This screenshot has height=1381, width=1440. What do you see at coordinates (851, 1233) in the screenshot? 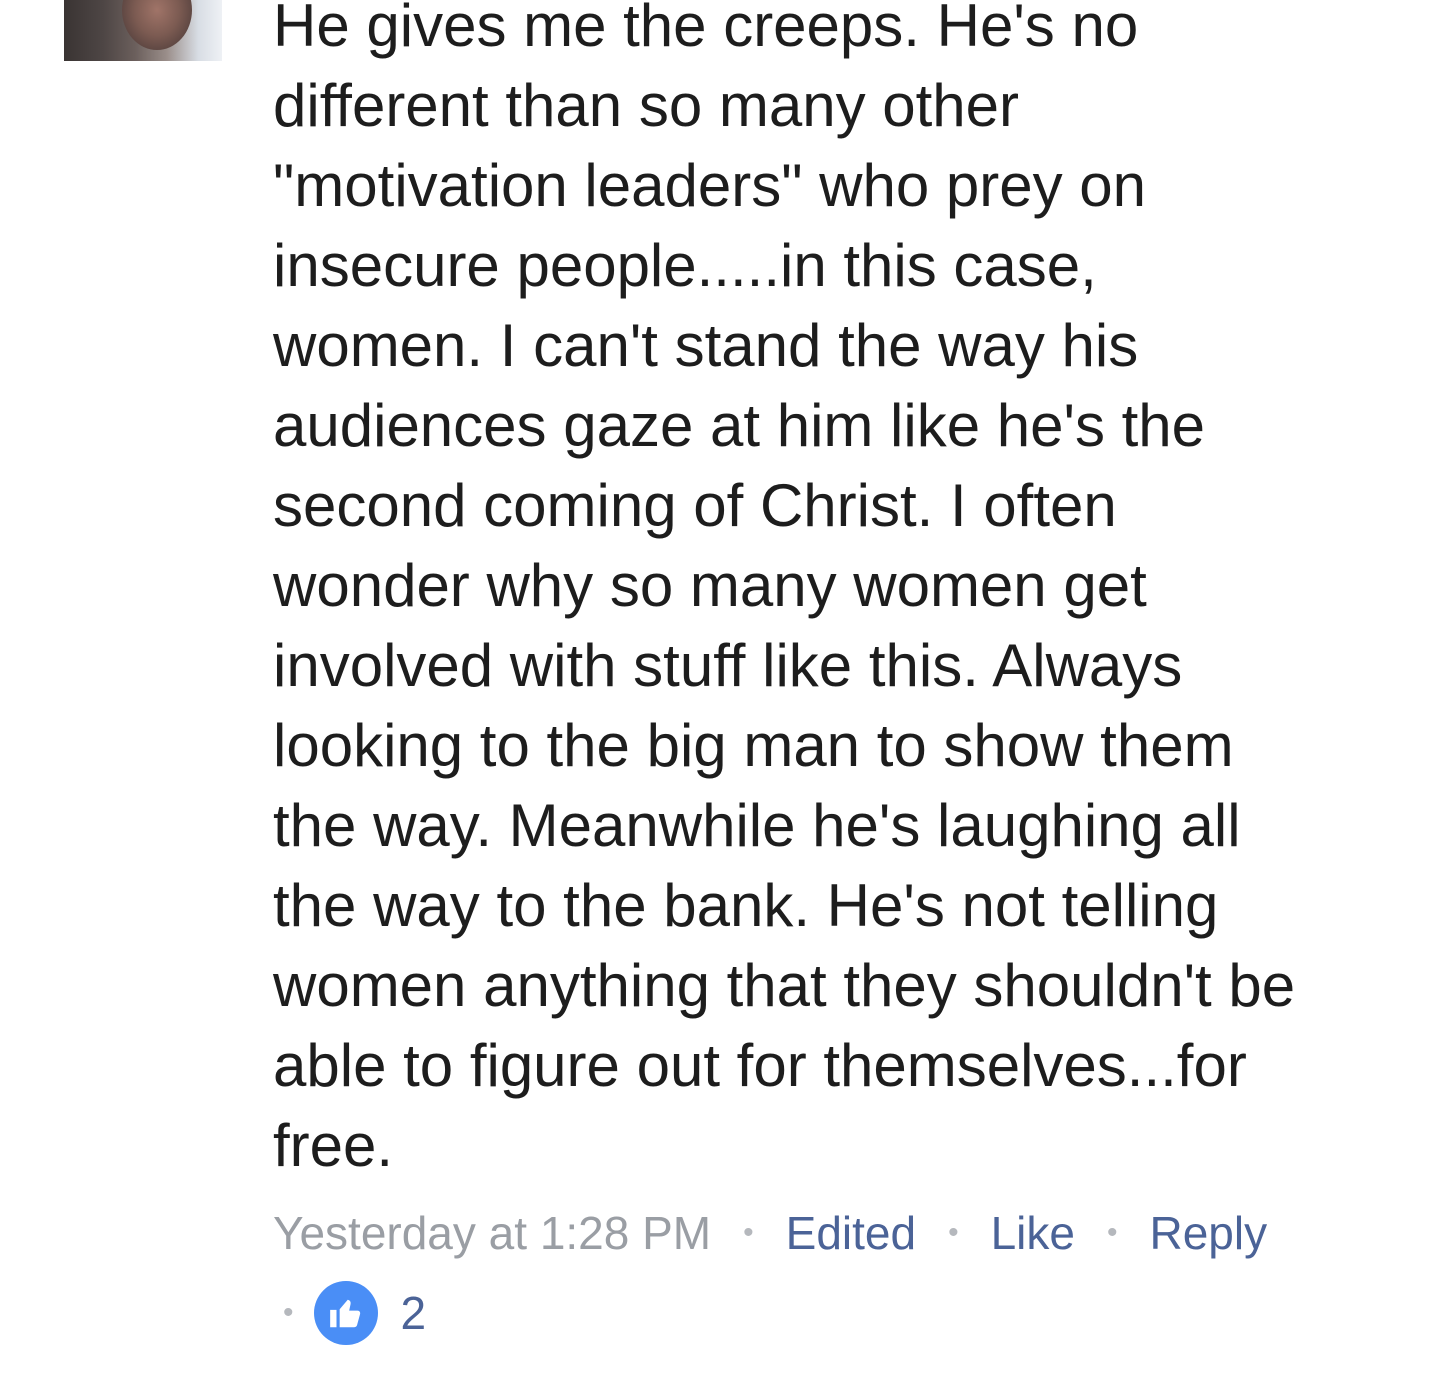
I see `edited-link: Edited` at bounding box center [851, 1233].